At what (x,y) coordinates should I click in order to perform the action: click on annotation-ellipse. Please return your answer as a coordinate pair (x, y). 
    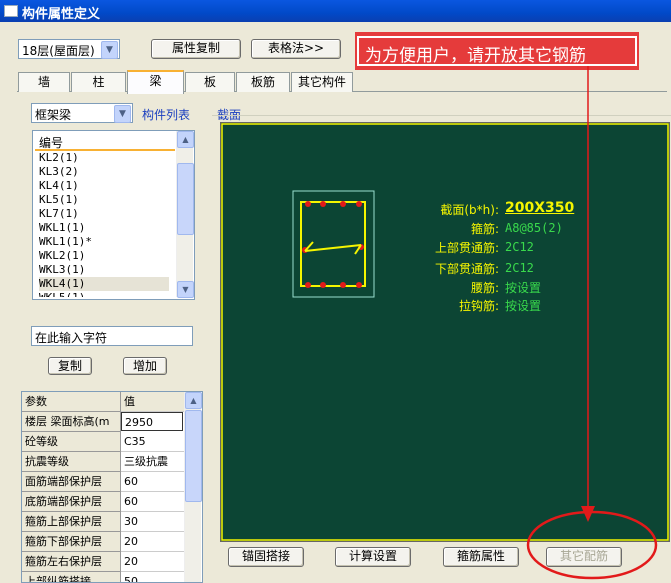
    Looking at the image, I should click on (592, 545).